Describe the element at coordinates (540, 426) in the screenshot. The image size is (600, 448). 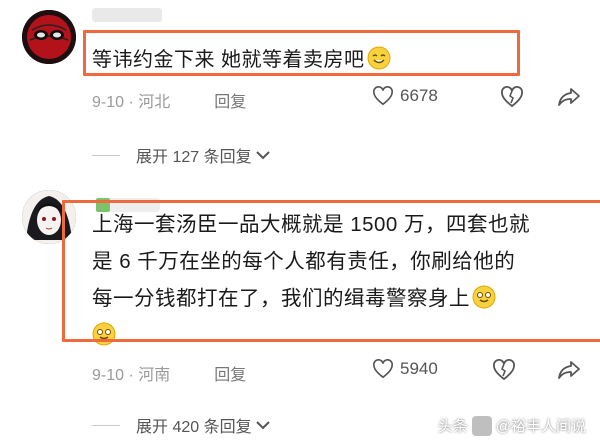
I see `watermark-author: @裕丰人间说` at that location.